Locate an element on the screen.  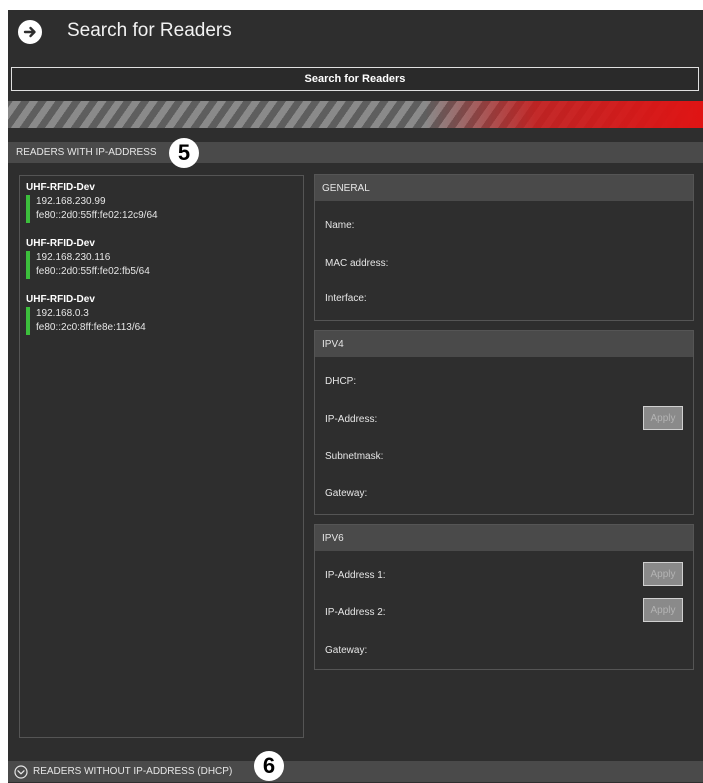
back-button is located at coordinates (30, 32).